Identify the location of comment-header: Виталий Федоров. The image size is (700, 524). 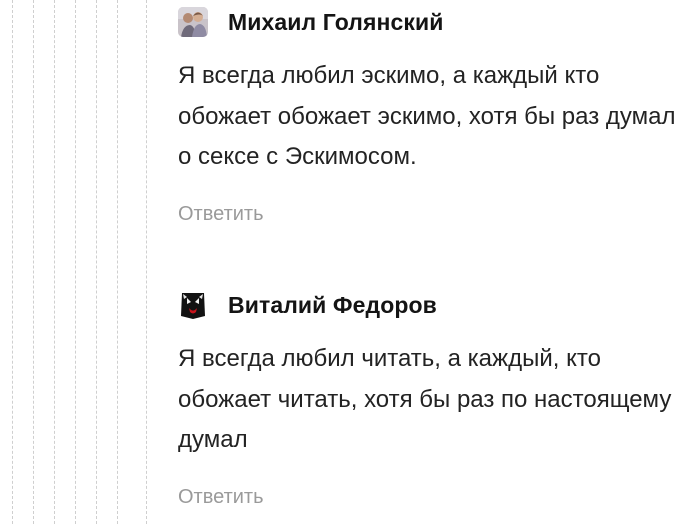
(433, 305).